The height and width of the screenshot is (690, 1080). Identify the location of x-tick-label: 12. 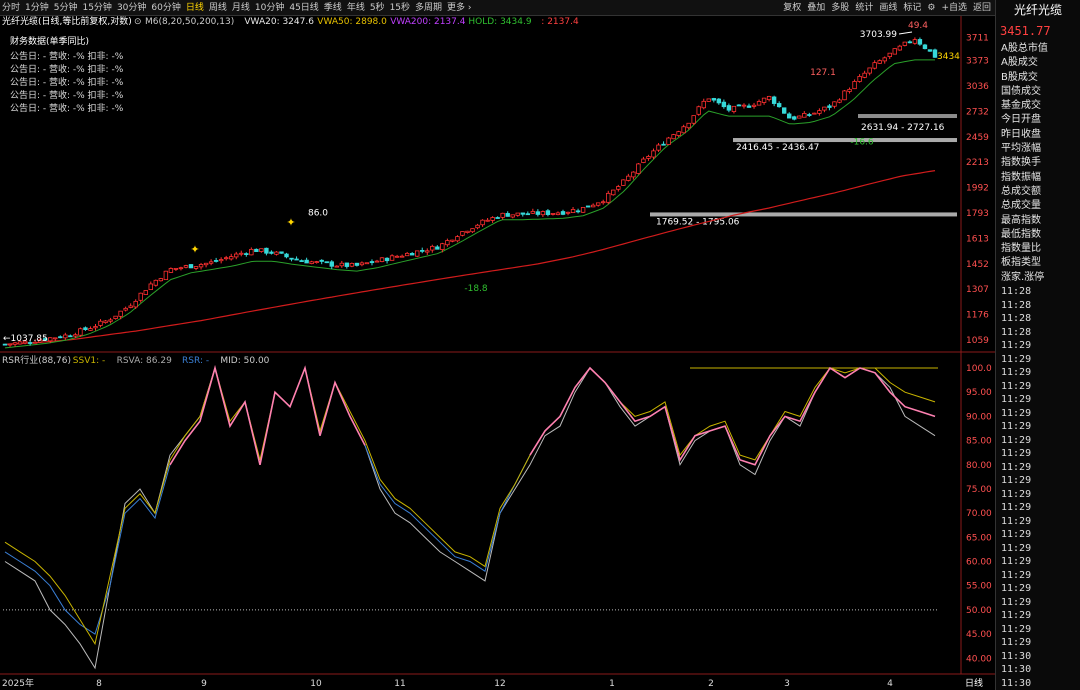
(499, 684).